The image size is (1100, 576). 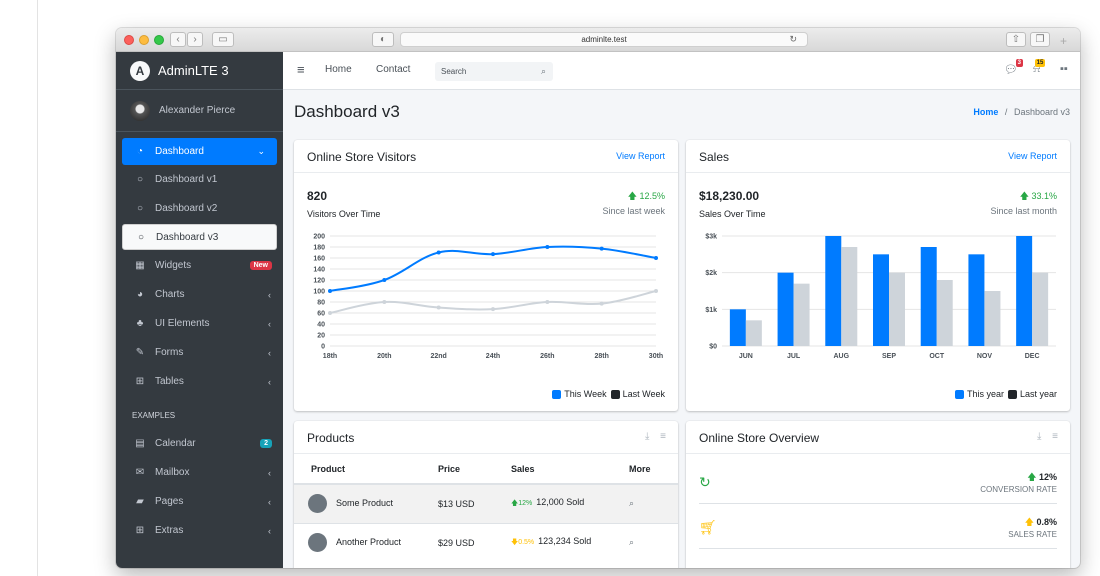 I want to click on table-row: Some Product $13 USD 🡅12% 12,000 Sold ⌕, so click(x=486, y=503).